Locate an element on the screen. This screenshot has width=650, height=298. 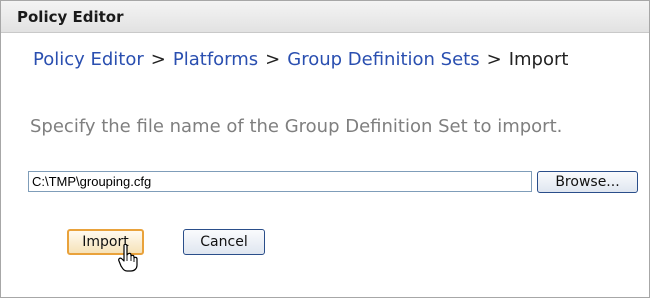
breadcrumb-link-policy-editor: Policy Editor is located at coordinates (88, 59).